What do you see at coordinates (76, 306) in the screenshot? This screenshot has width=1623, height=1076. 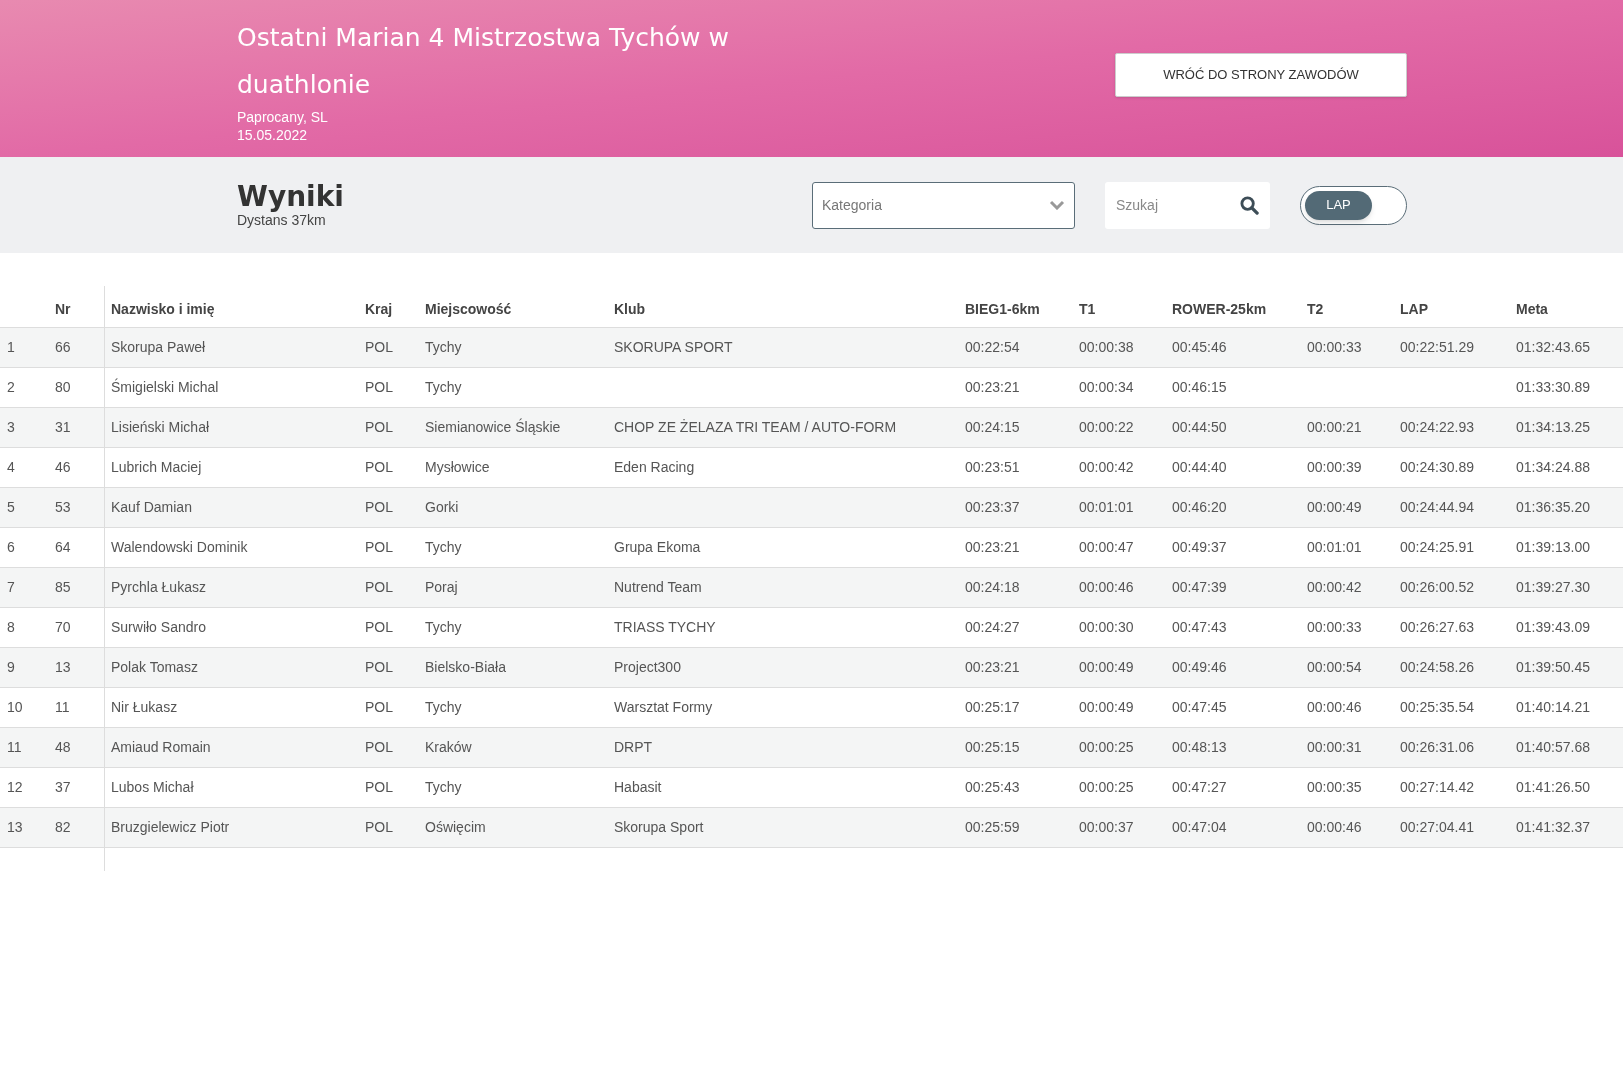 I see `column-header: Nr` at bounding box center [76, 306].